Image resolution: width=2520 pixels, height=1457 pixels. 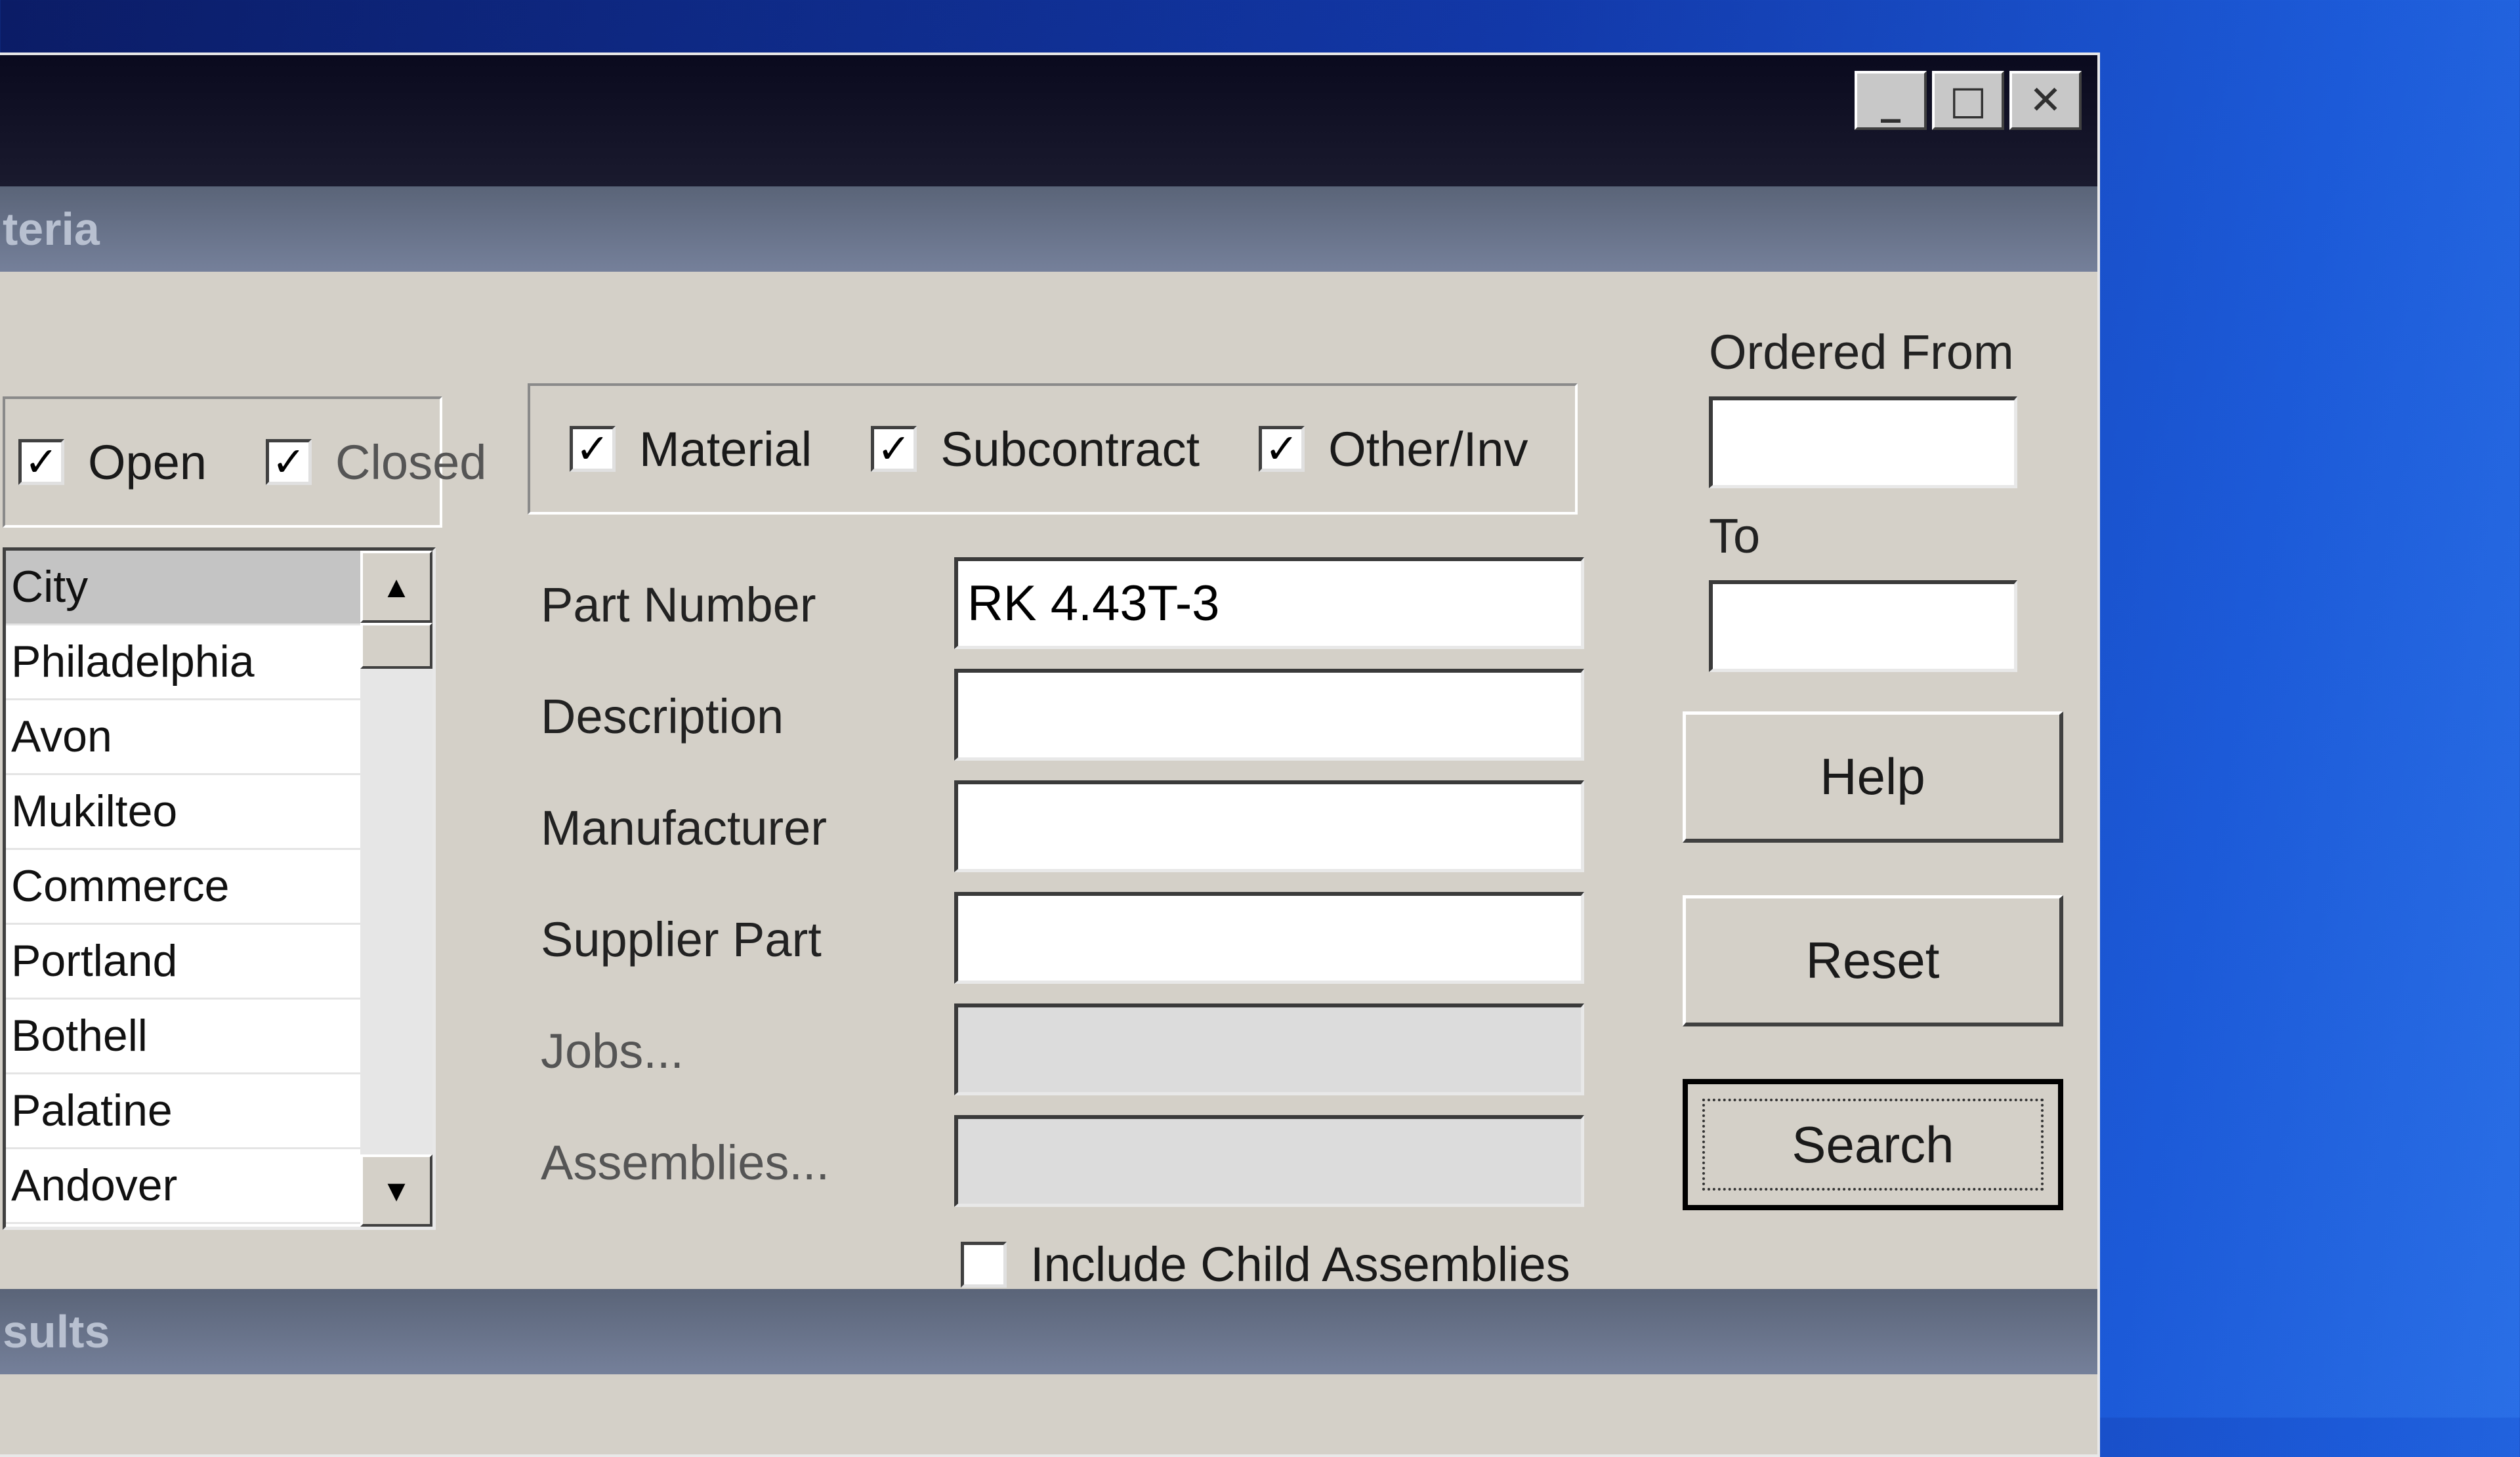 What do you see at coordinates (681, 939) in the screenshot?
I see `supplier-part-label: Supplier Part` at bounding box center [681, 939].